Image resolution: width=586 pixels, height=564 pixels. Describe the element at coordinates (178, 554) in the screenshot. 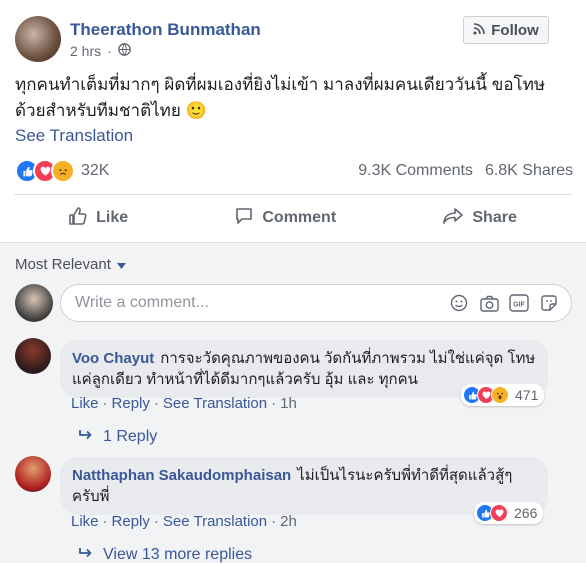

I see `replies-label: View 13 more replies` at that location.